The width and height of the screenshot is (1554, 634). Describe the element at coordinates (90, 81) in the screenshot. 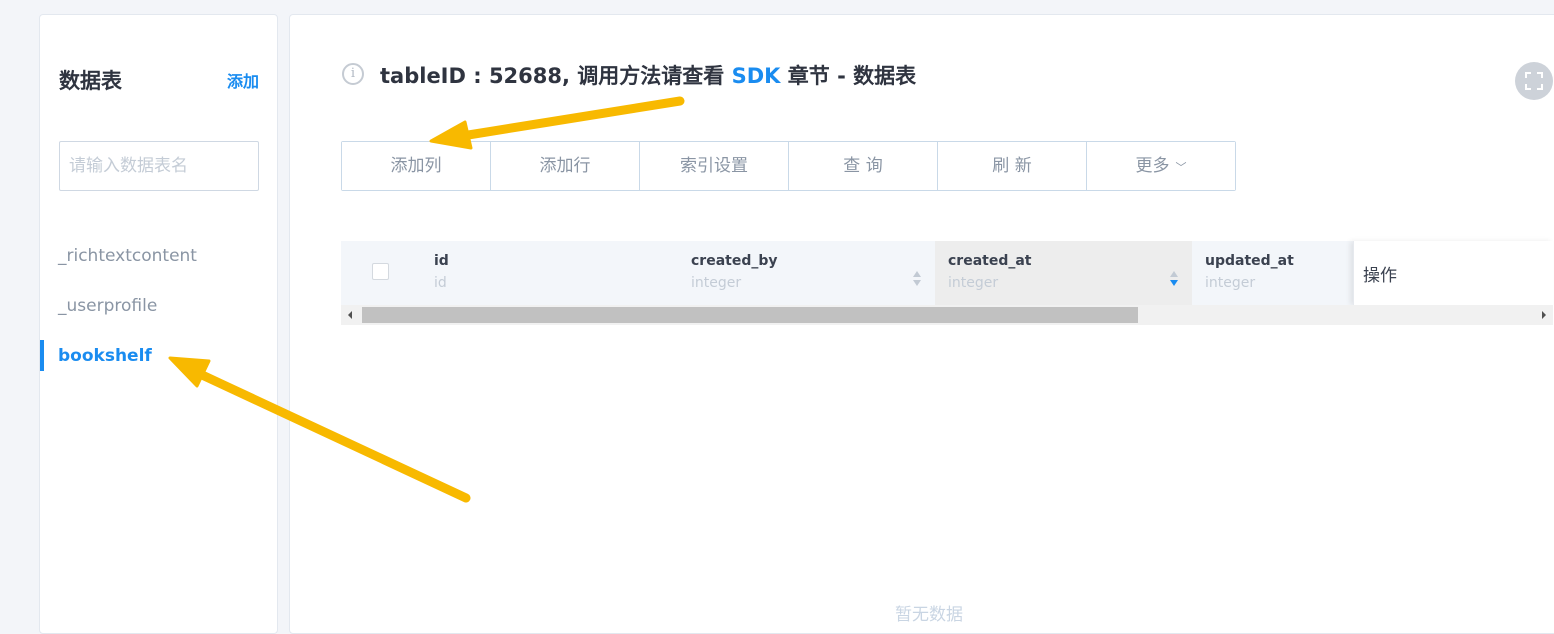

I see `sidebar-title: 数据表` at that location.